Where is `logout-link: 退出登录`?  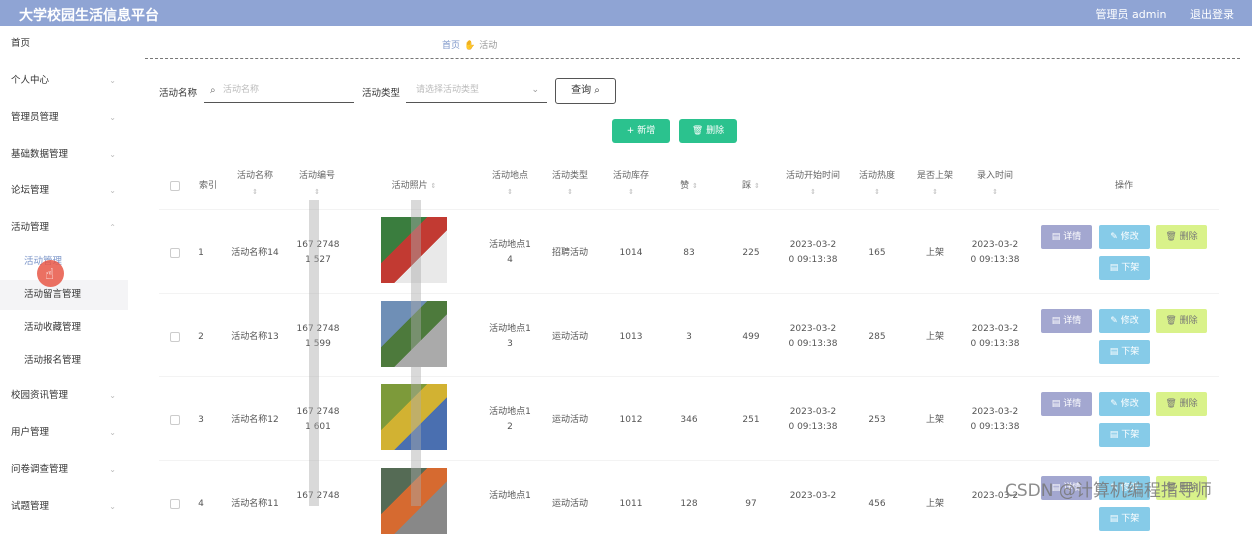
logout-link: 退出登录 is located at coordinates (1212, 14).